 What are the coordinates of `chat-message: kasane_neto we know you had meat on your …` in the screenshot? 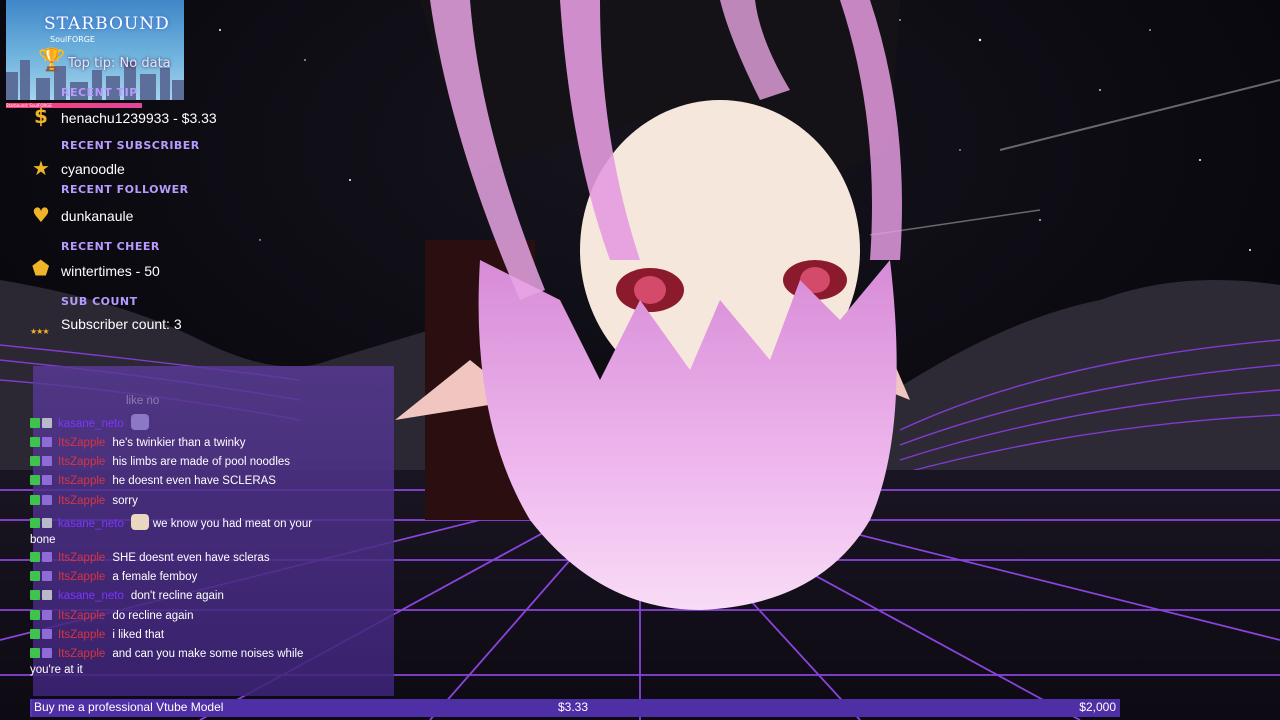 It's located at (200, 531).